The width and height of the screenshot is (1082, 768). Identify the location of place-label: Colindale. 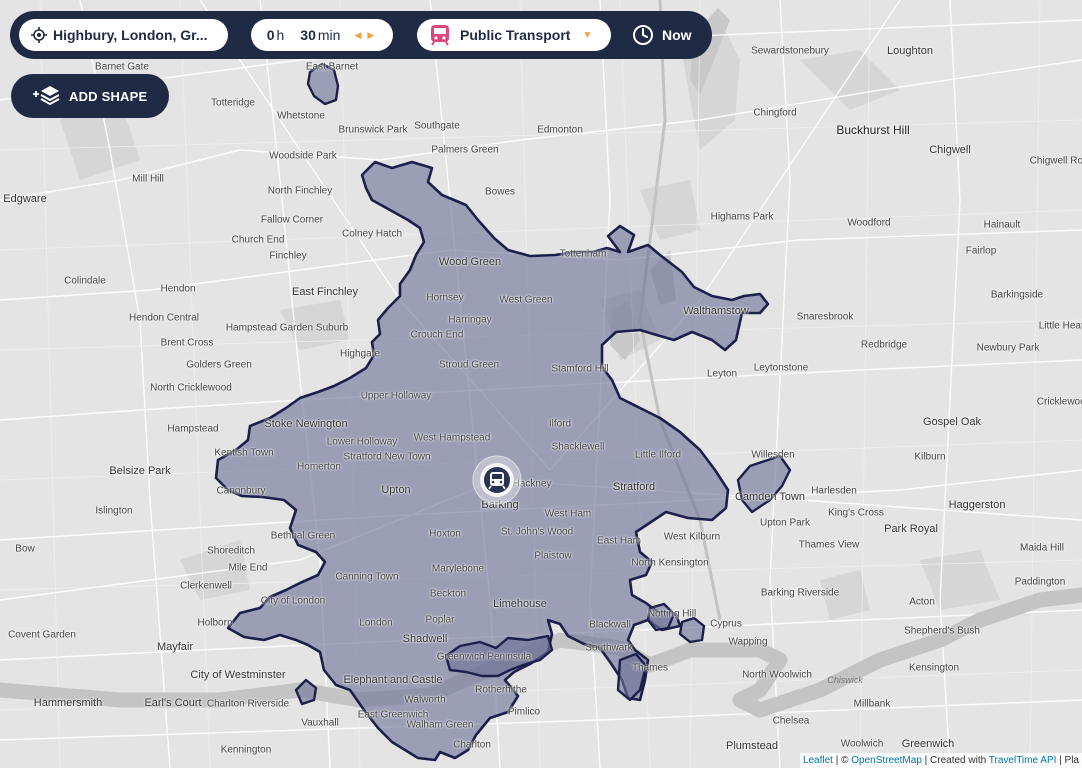
(85, 281).